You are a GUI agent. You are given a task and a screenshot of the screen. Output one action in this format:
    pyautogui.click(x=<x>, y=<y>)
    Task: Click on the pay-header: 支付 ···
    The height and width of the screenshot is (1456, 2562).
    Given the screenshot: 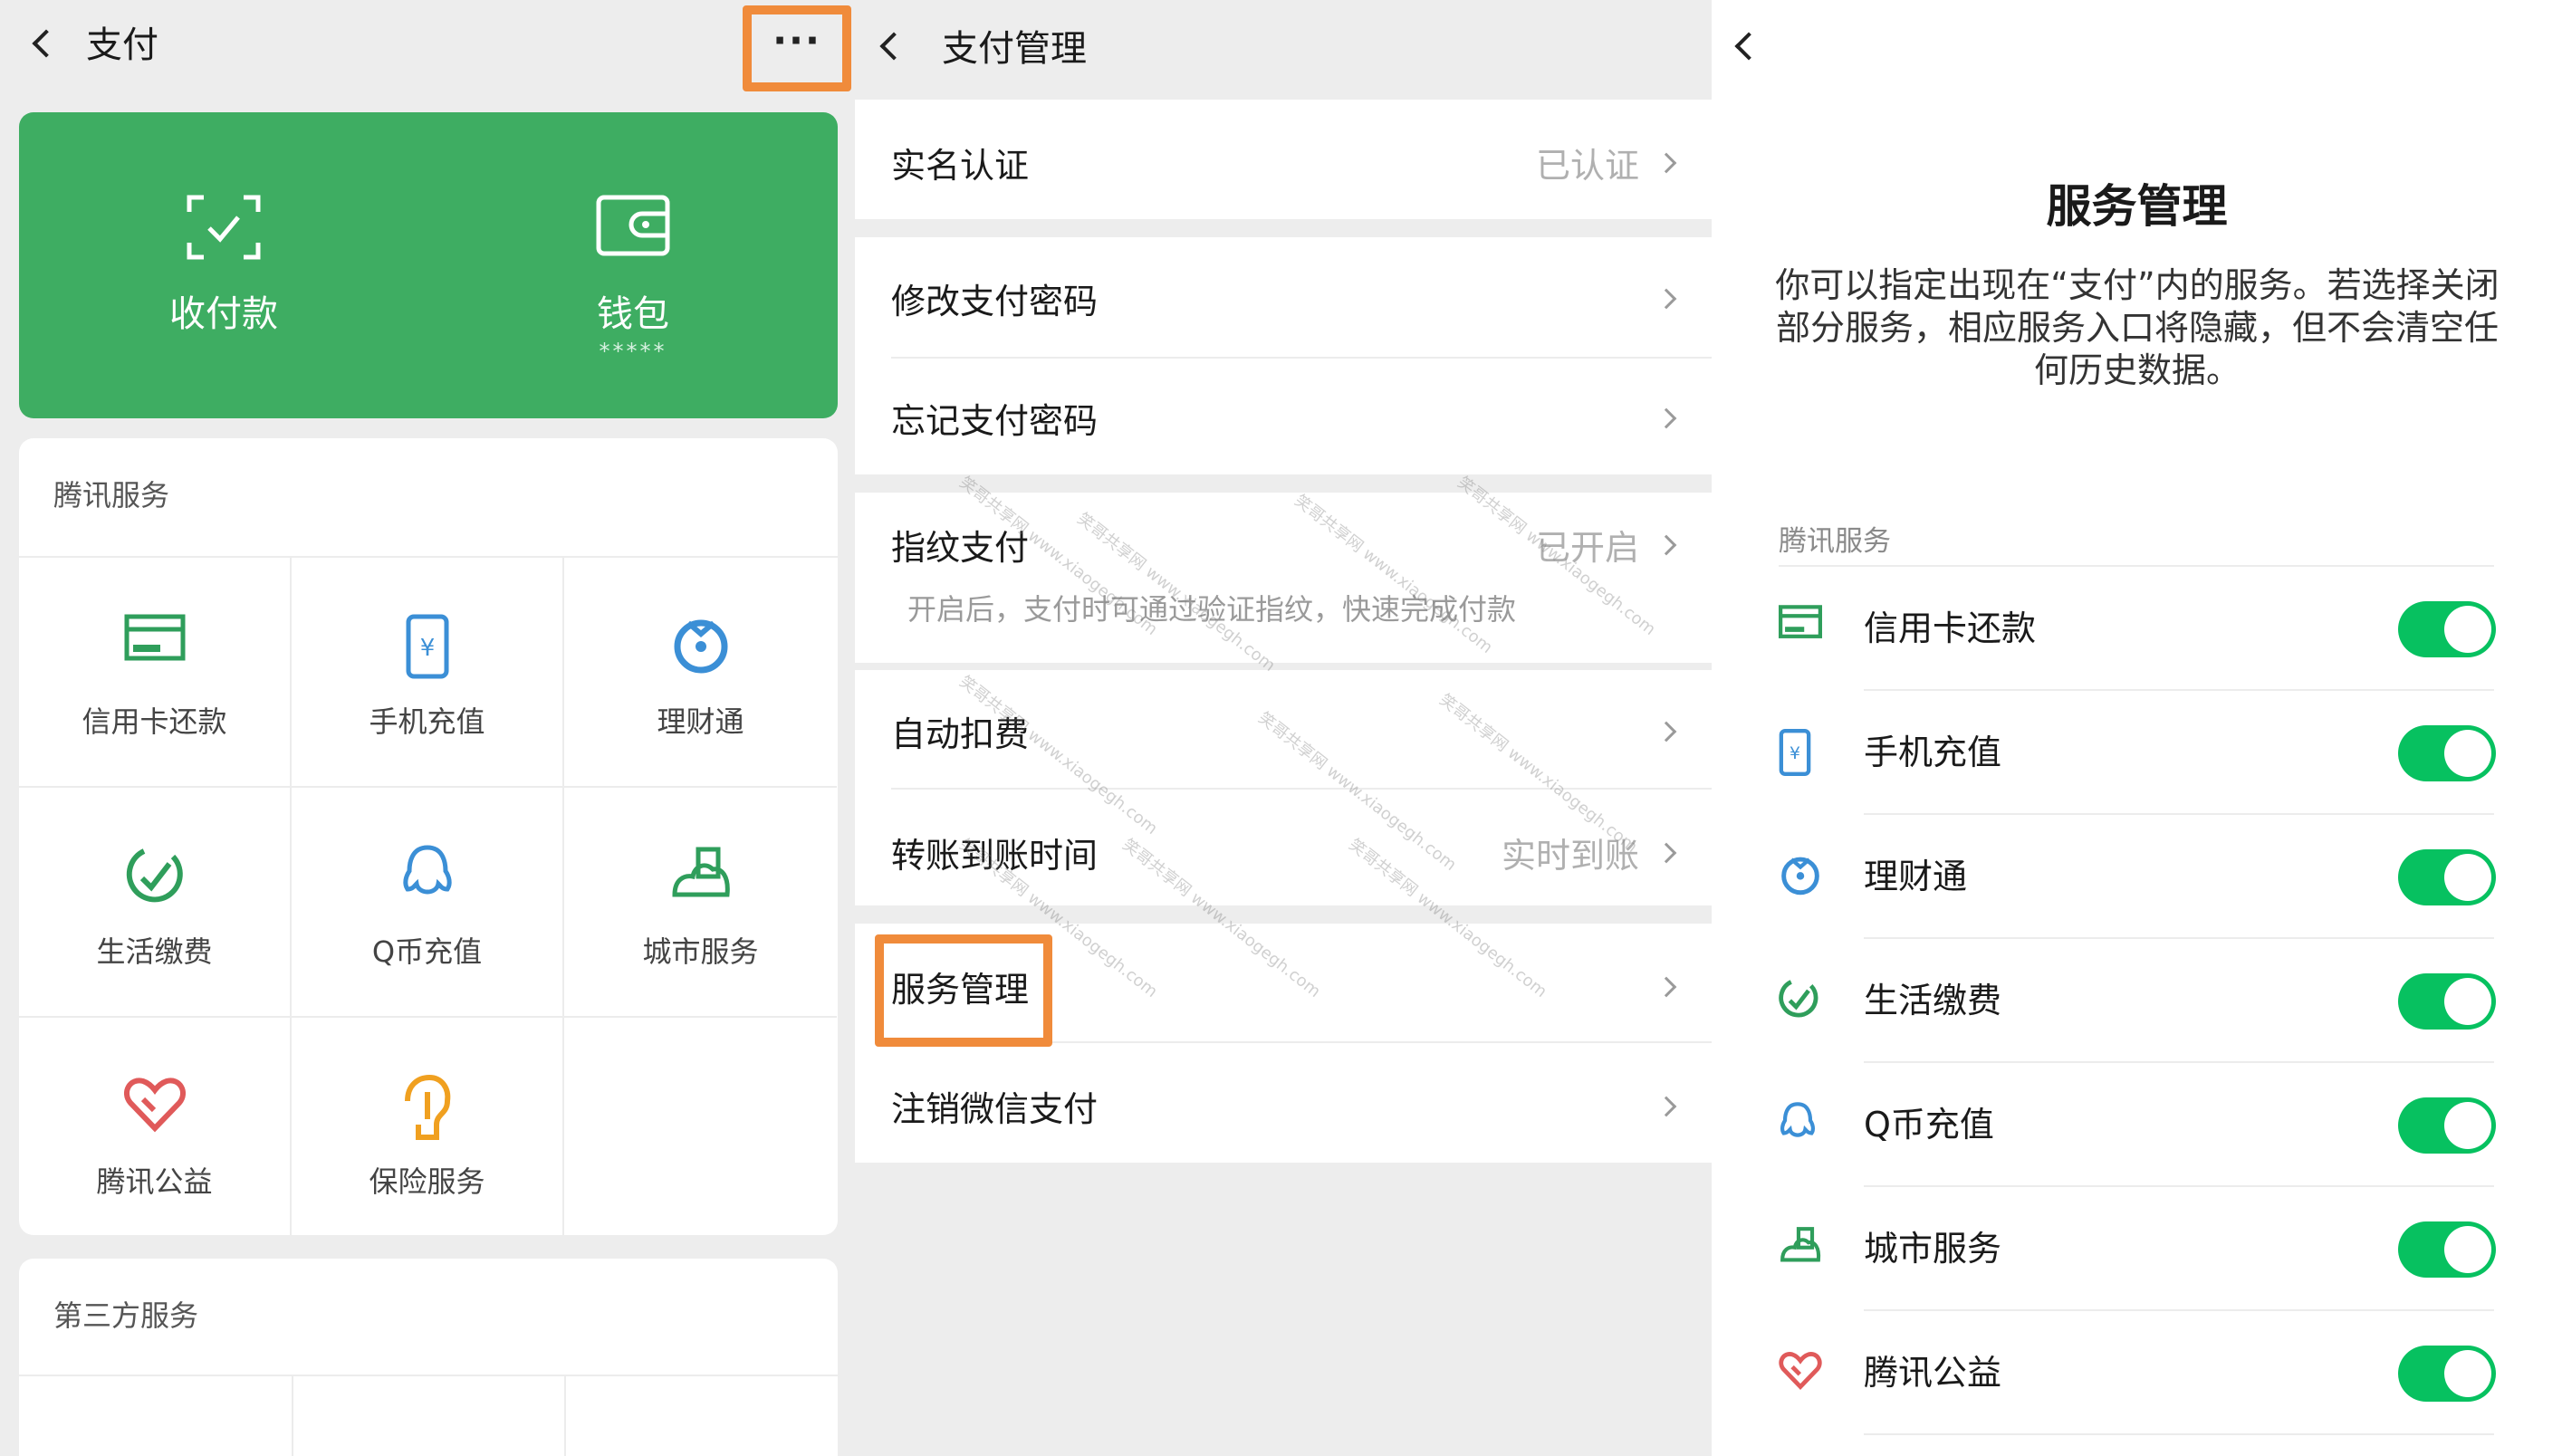 What is the action you would take?
    pyautogui.click(x=427, y=49)
    